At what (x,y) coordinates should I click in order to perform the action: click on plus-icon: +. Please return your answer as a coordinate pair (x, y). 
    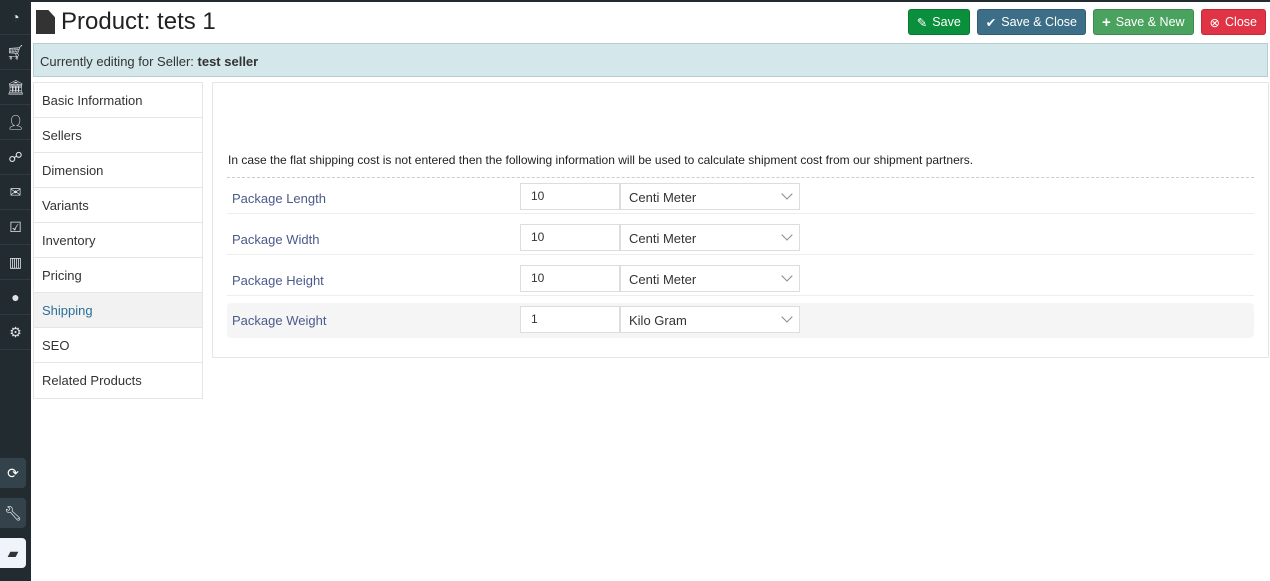
    Looking at the image, I should click on (1106, 22).